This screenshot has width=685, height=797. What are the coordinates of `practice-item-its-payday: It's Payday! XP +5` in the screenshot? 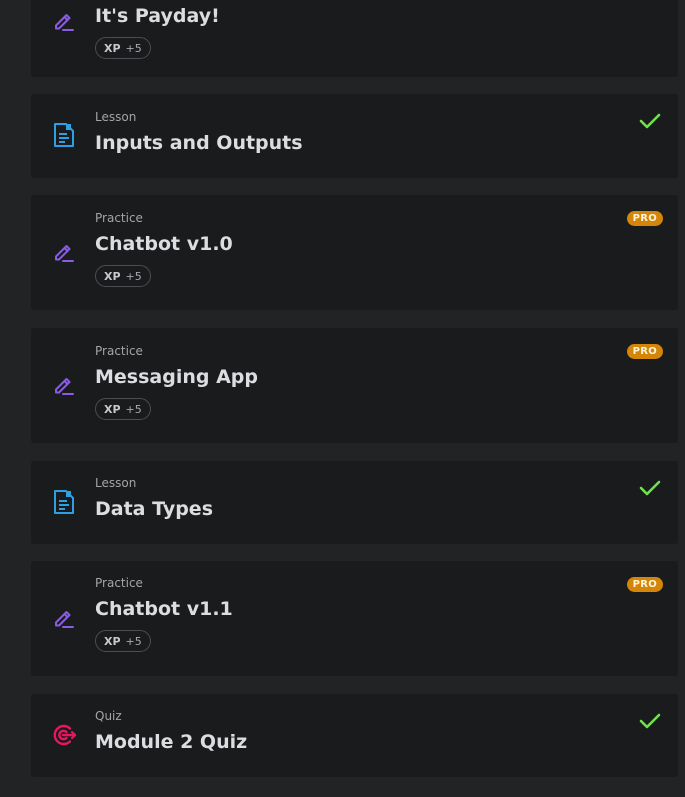 It's located at (354, 38).